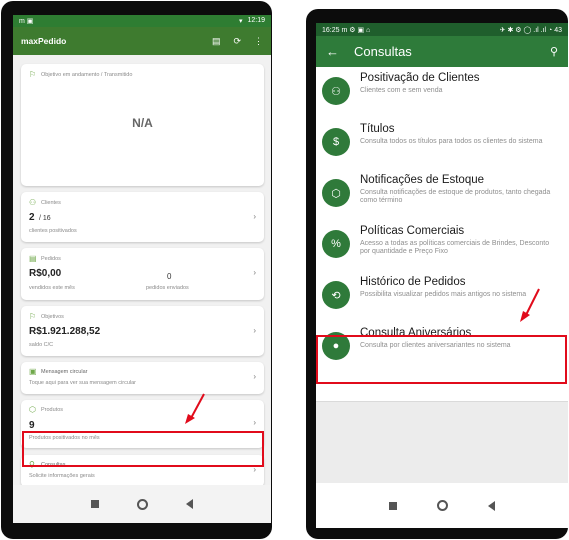  What do you see at coordinates (413, 282) in the screenshot?
I see `item-title: Histórico de Pedidos` at bounding box center [413, 282].